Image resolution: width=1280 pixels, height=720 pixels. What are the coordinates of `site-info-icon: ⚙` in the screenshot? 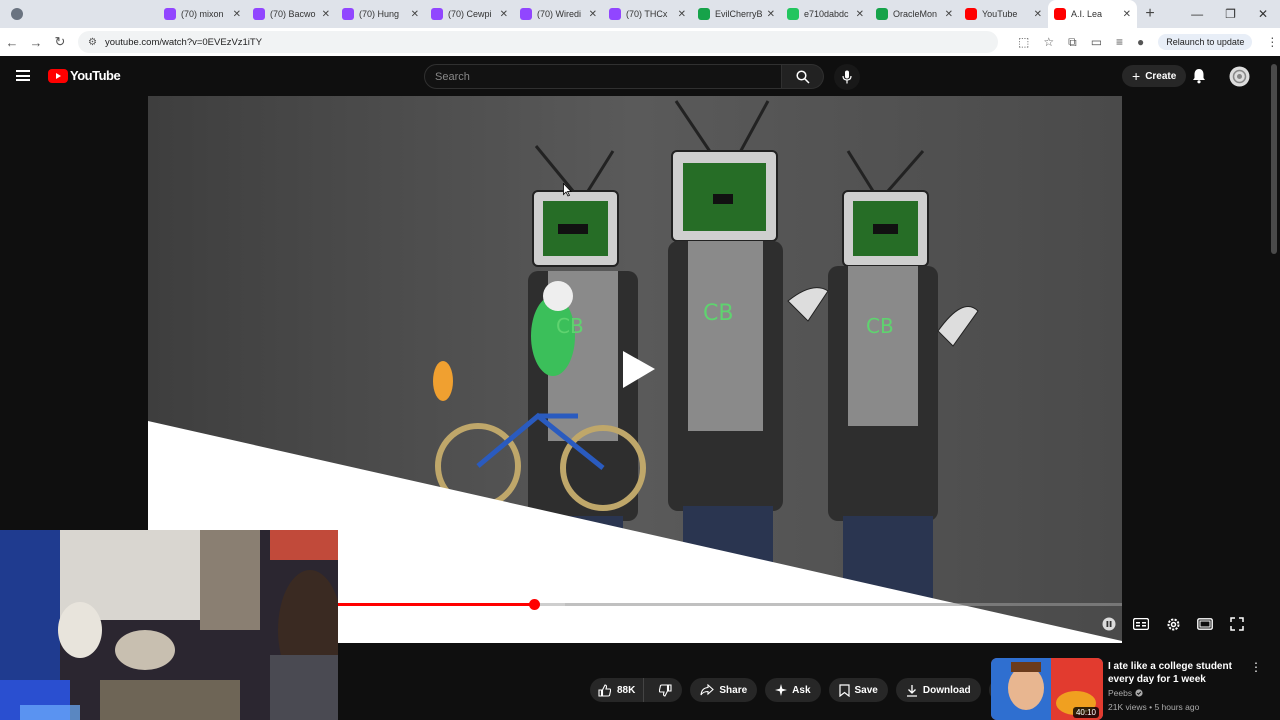 It's located at (92, 42).